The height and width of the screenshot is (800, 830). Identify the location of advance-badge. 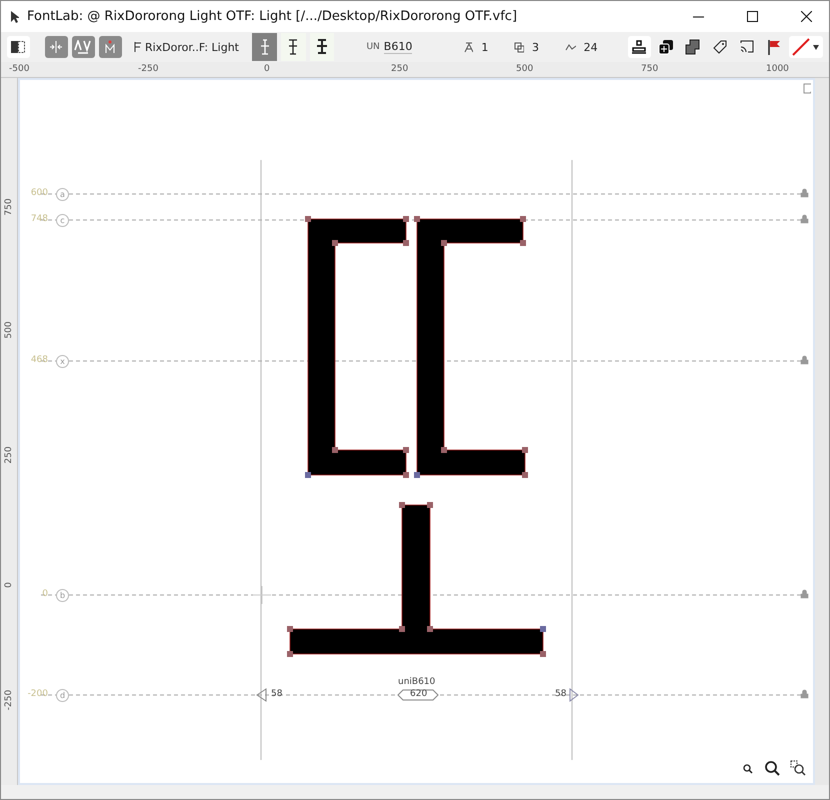
(418, 695).